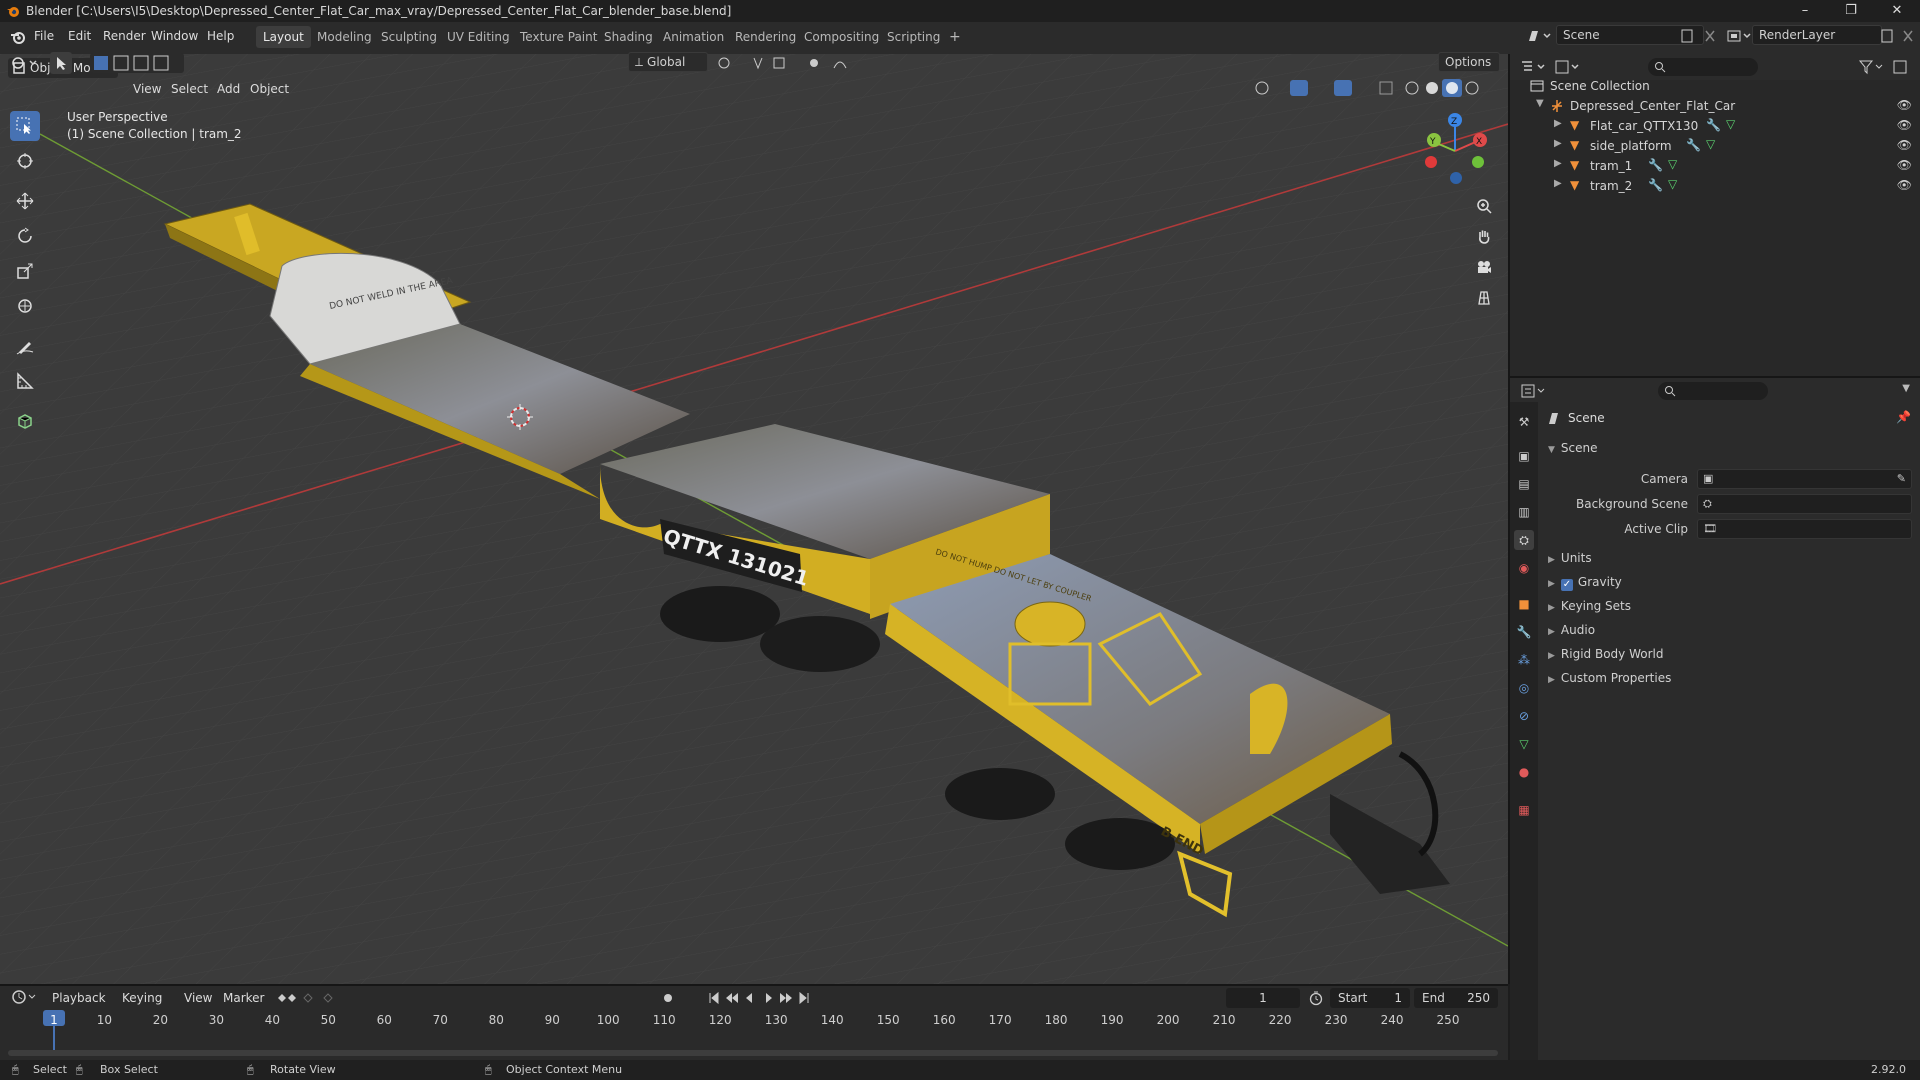 The image size is (1920, 1080). I want to click on tab-shading: Shading, so click(628, 37).